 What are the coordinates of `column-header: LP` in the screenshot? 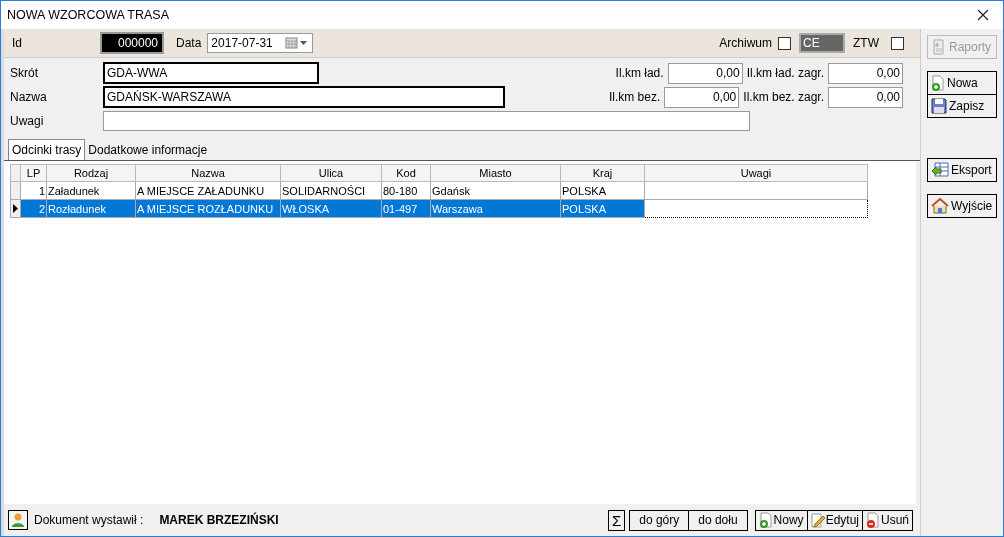 It's located at (33, 173).